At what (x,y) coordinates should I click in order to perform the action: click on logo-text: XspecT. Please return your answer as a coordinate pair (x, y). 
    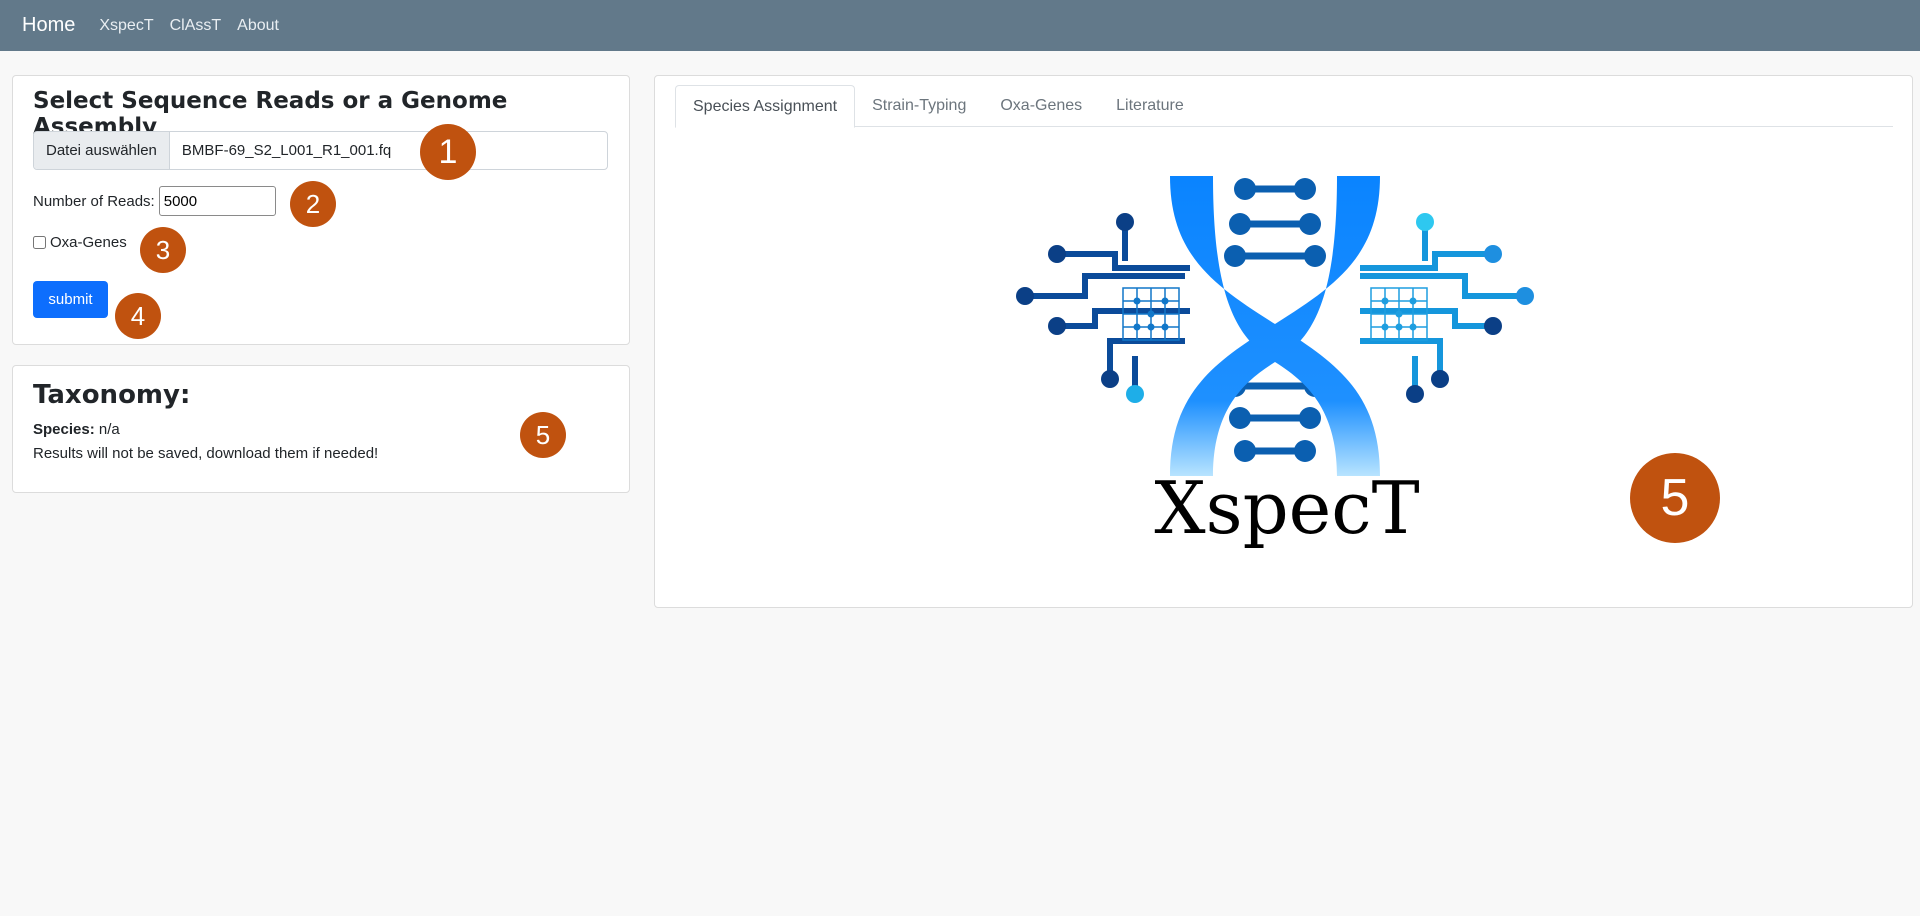
    Looking at the image, I should click on (1287, 508).